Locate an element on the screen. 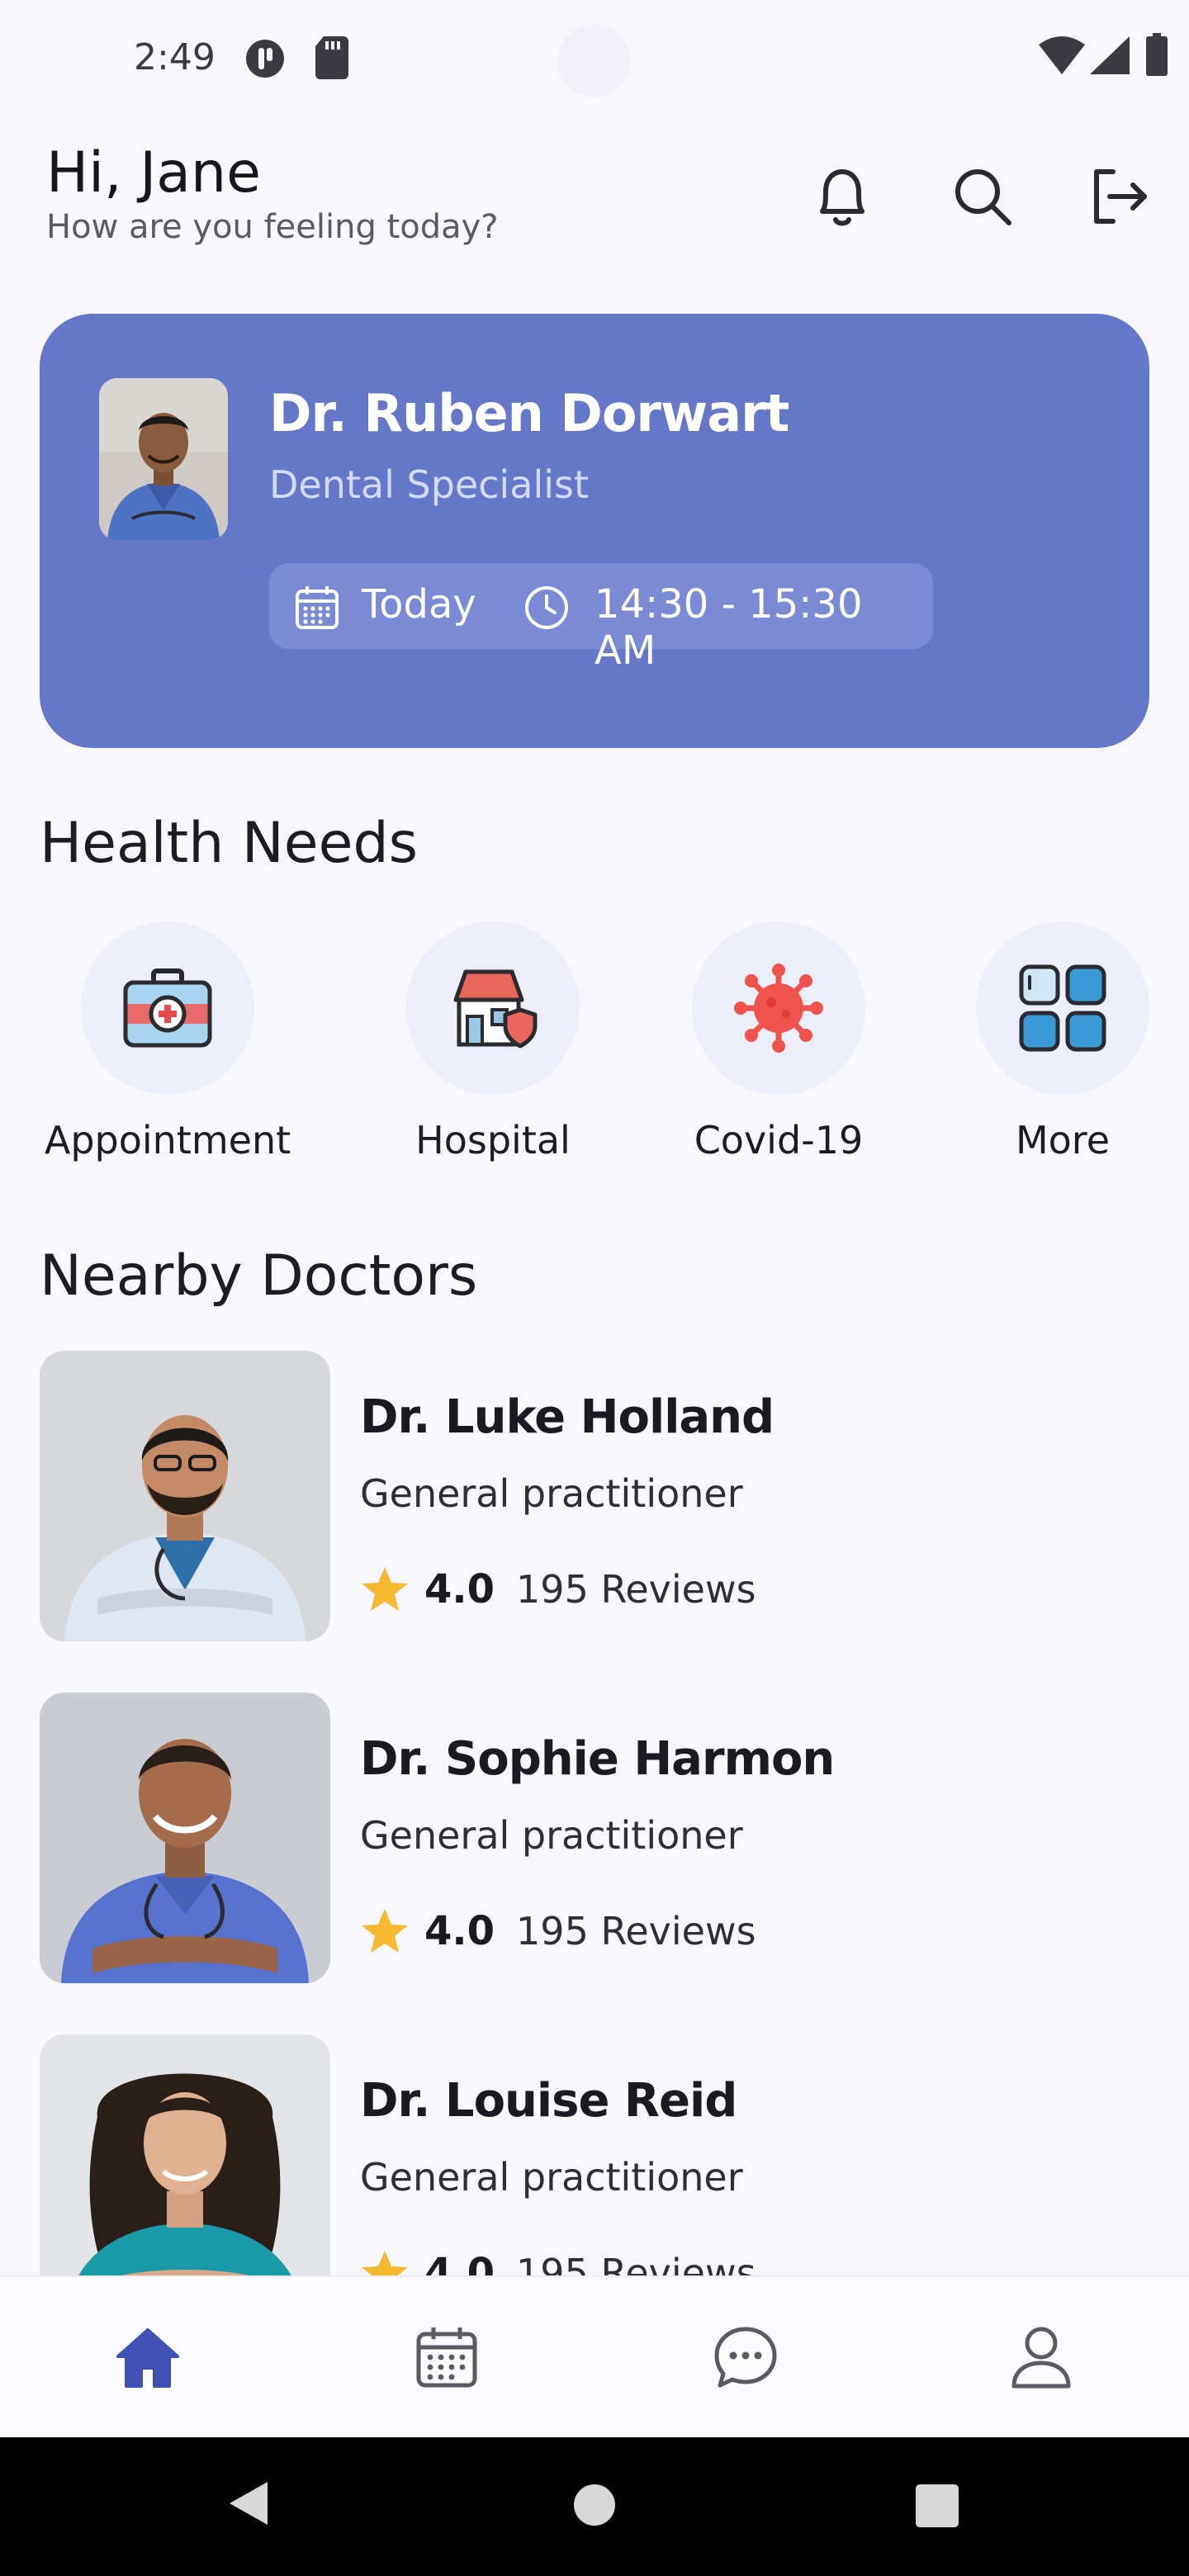 This screenshot has width=1189, height=2576. need-more-label: More is located at coordinates (1063, 1140).